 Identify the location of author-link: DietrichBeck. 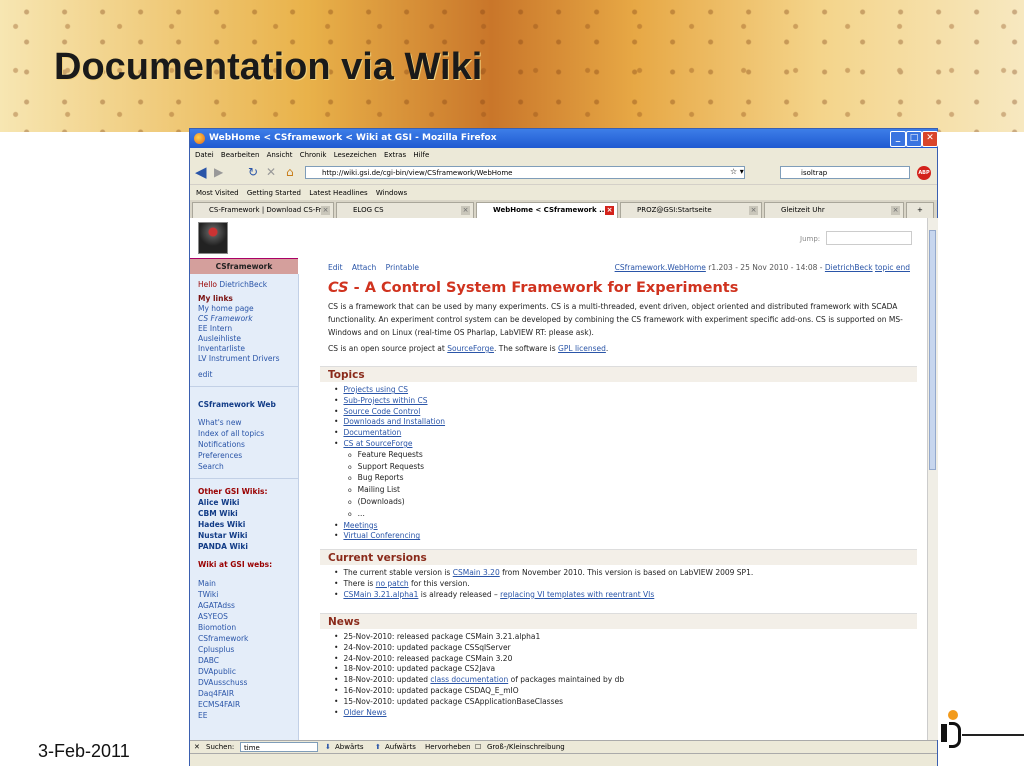
(849, 267).